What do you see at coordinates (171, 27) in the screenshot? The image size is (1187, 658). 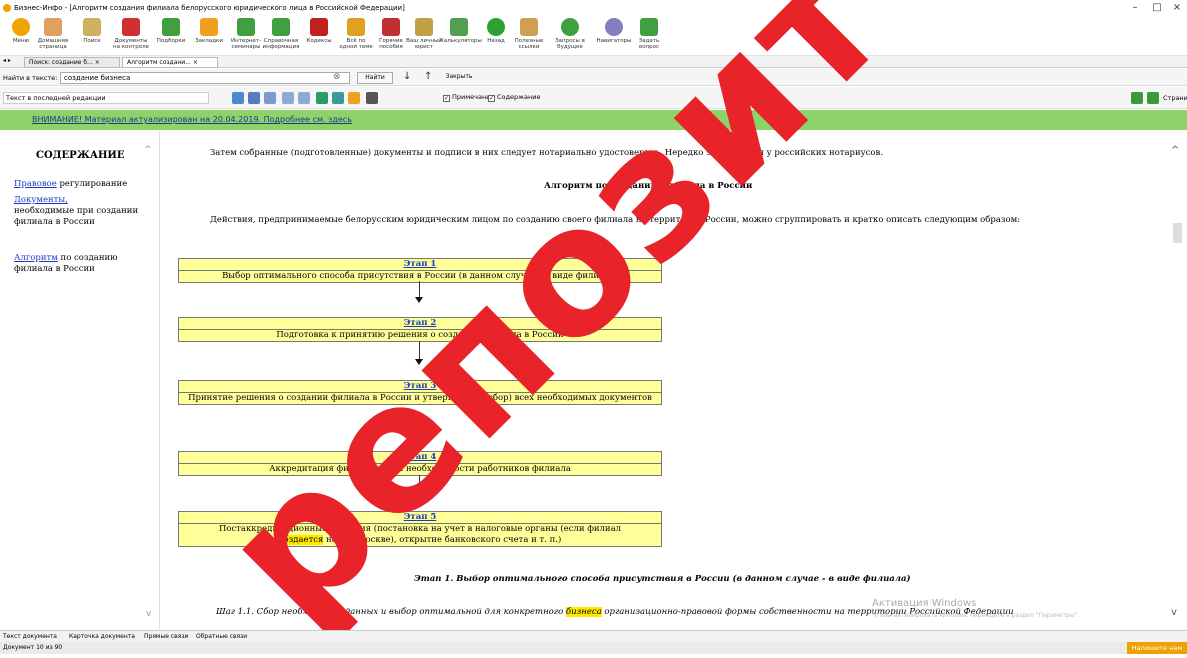 I see `collections-icon` at bounding box center [171, 27].